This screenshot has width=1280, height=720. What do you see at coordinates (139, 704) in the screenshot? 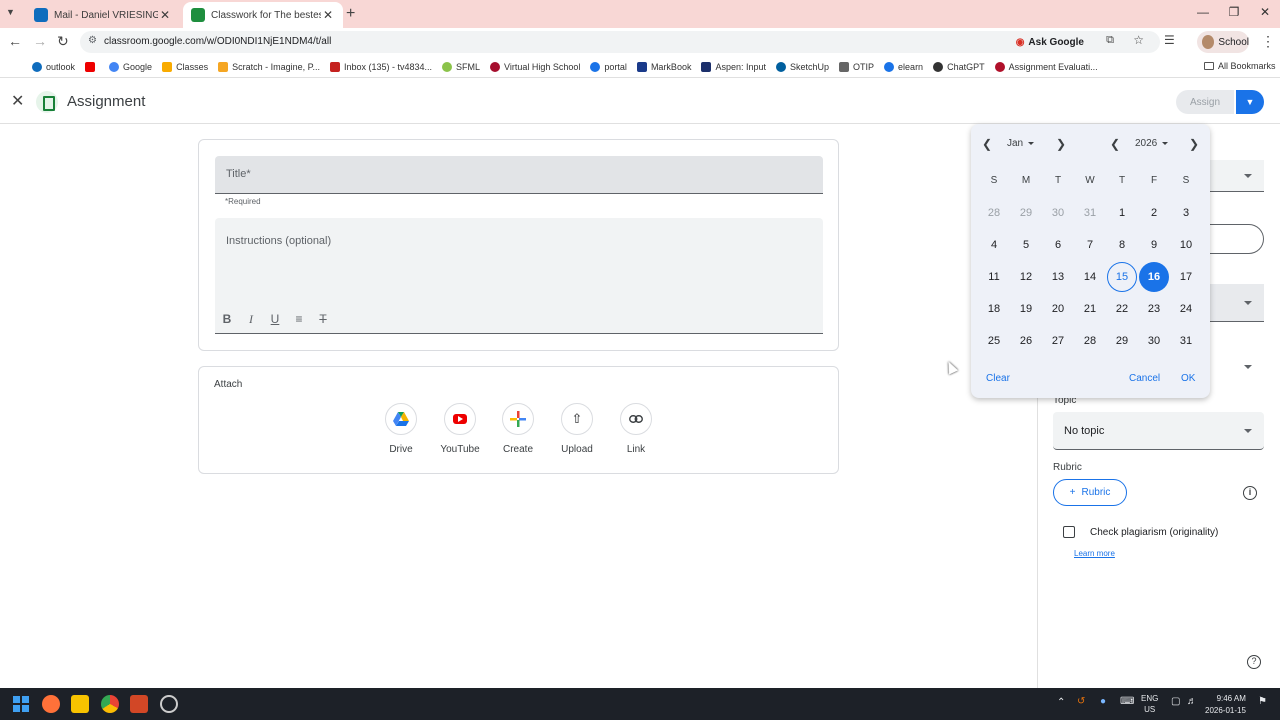
I see `powerpoint-icon` at bounding box center [139, 704].